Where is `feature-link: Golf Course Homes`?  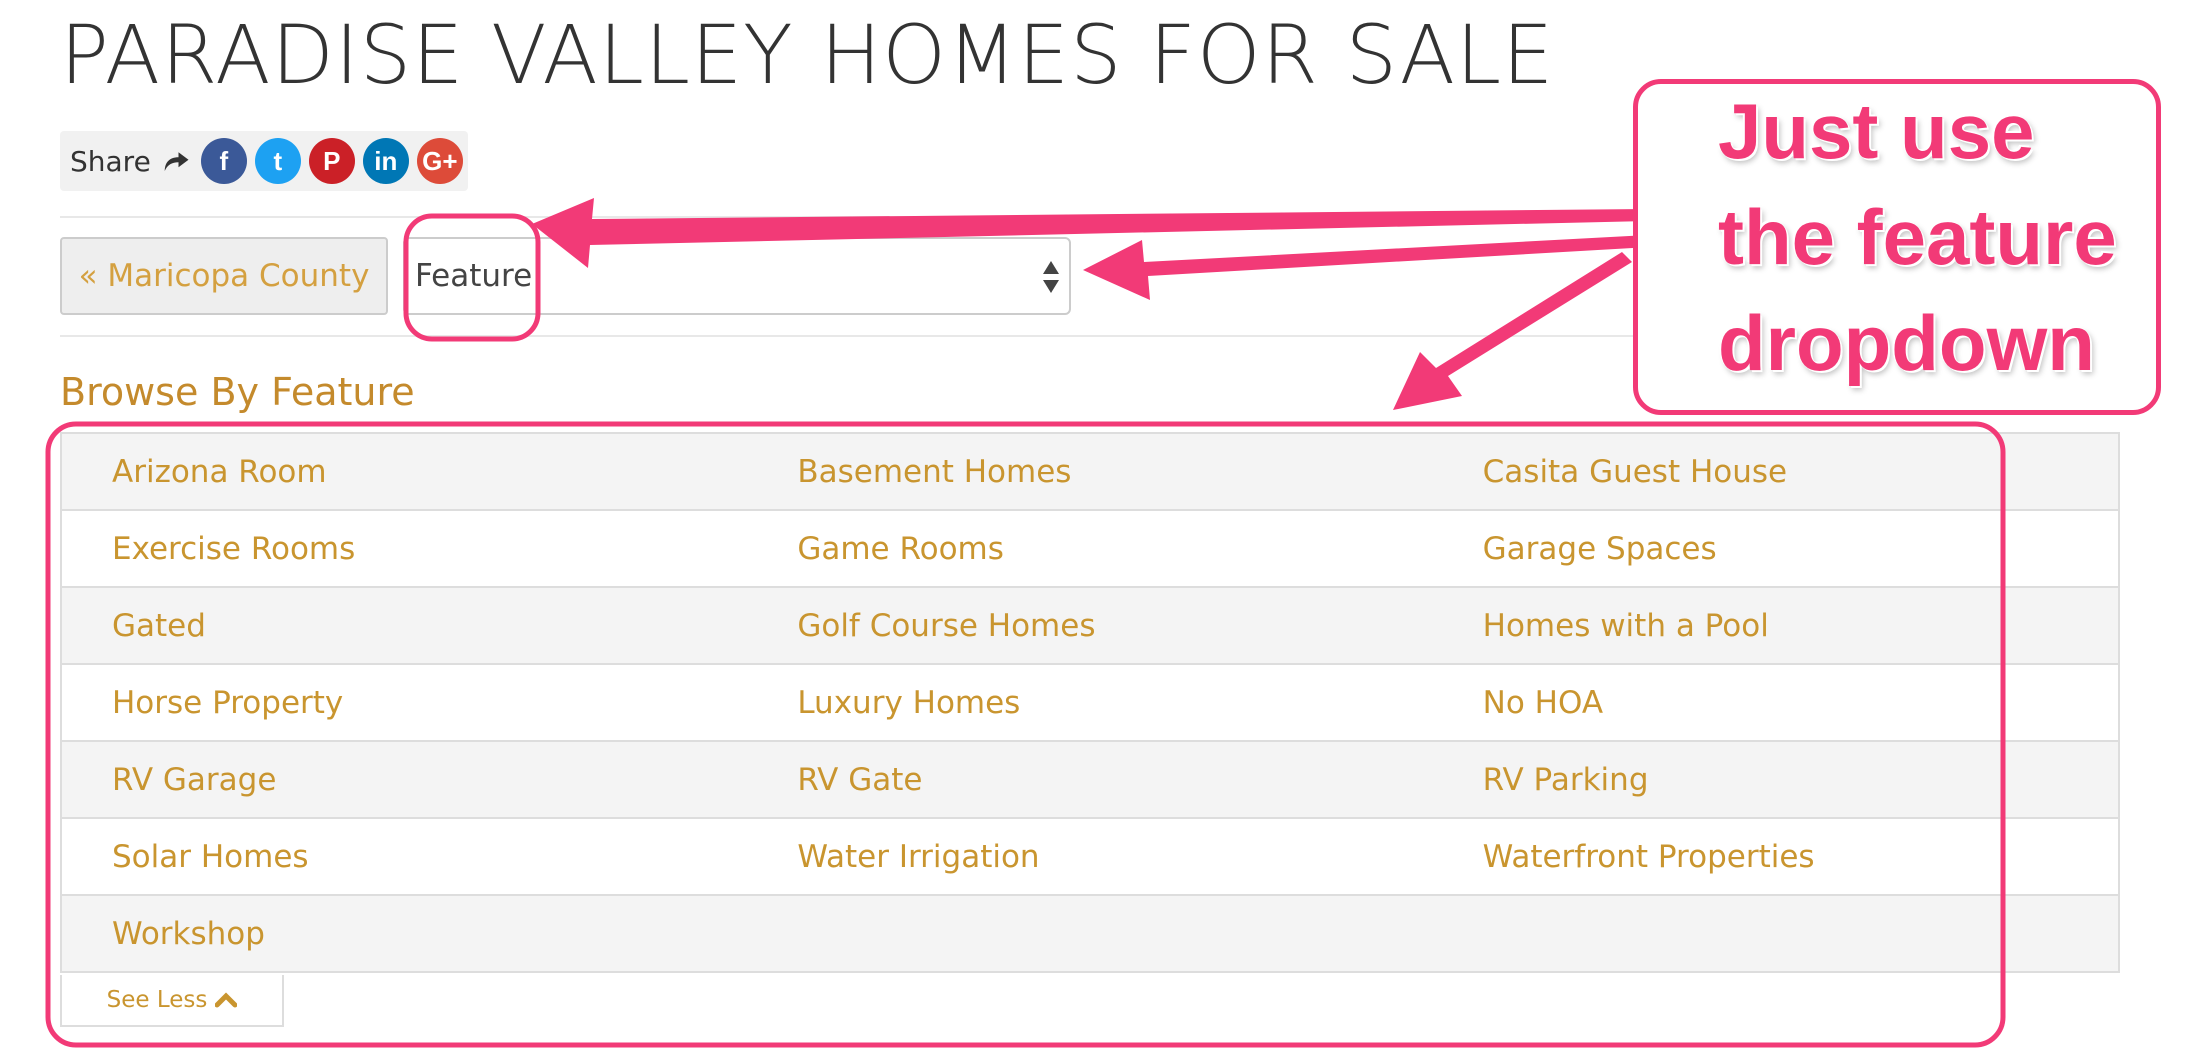 feature-link: Golf Course Homes is located at coordinates (946, 626).